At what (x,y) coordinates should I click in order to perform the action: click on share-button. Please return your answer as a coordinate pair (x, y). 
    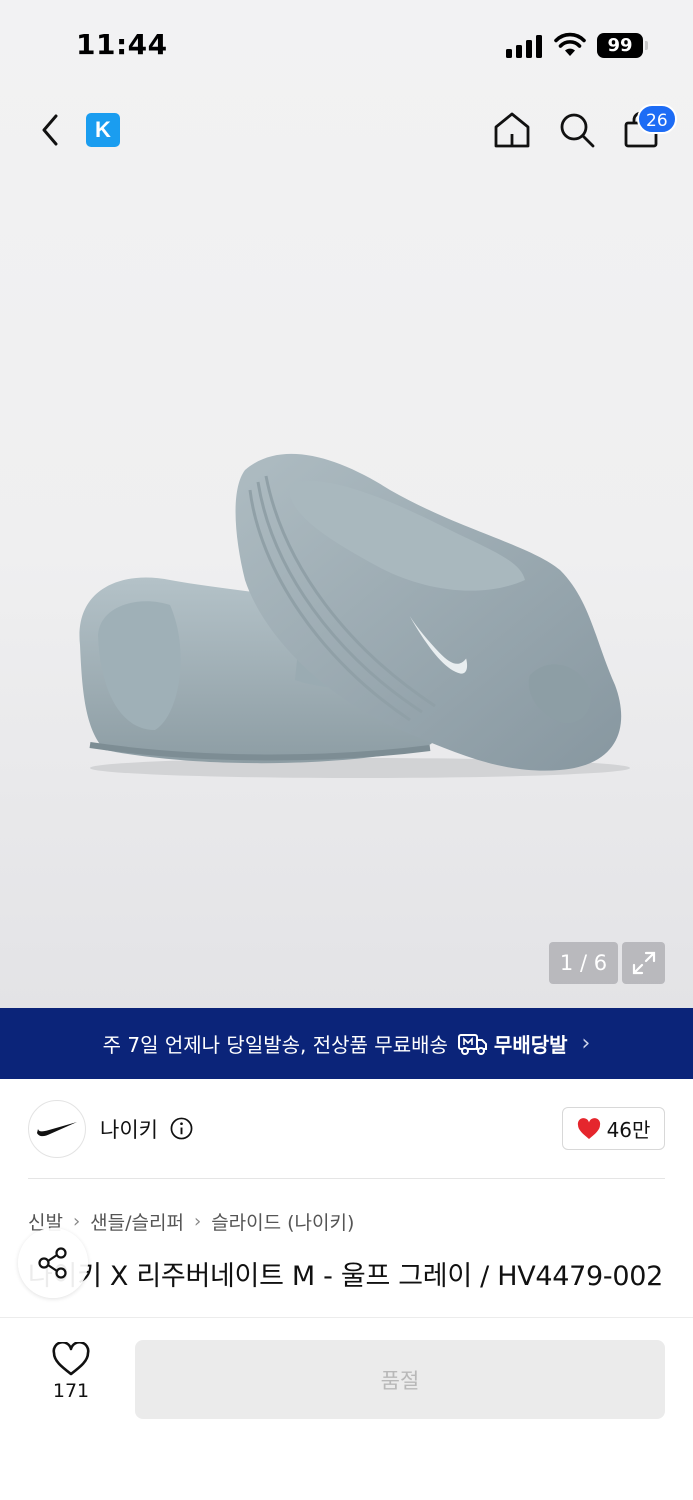
    Looking at the image, I should click on (53, 1263).